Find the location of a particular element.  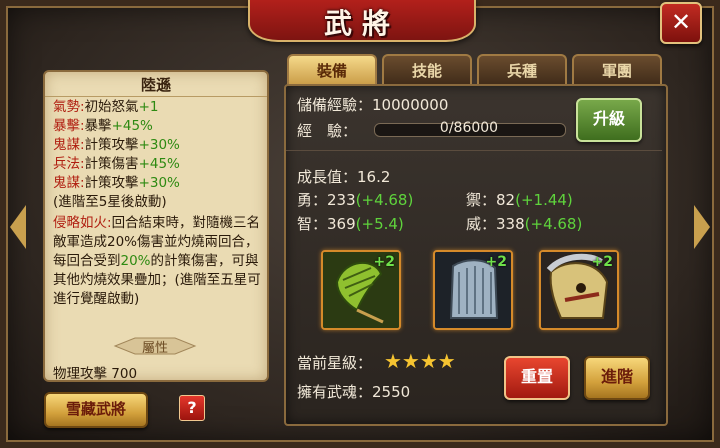

reserve-exp-value: 10000000 is located at coordinates (410, 105).